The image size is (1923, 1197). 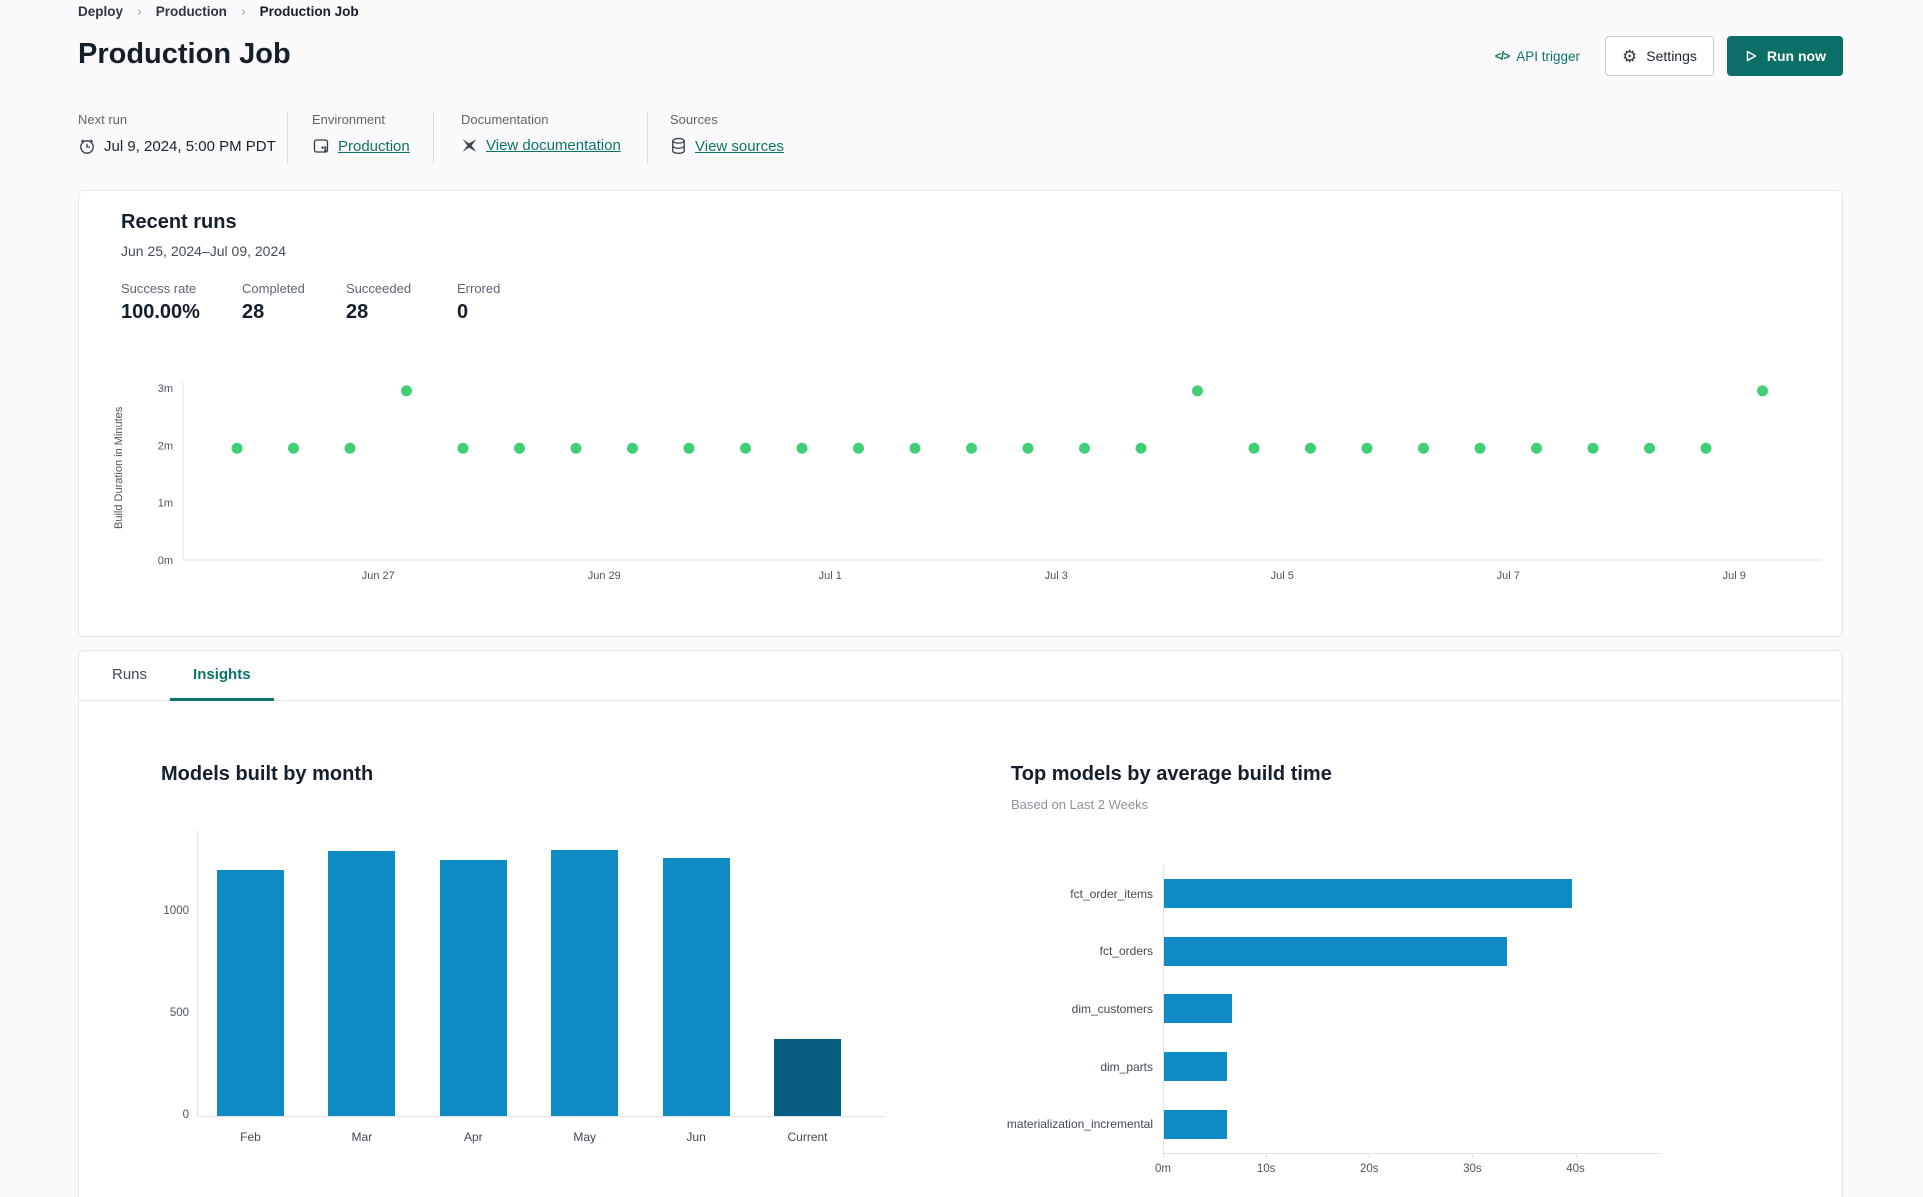 What do you see at coordinates (378, 576) in the screenshot?
I see `x-tick: Jun 27` at bounding box center [378, 576].